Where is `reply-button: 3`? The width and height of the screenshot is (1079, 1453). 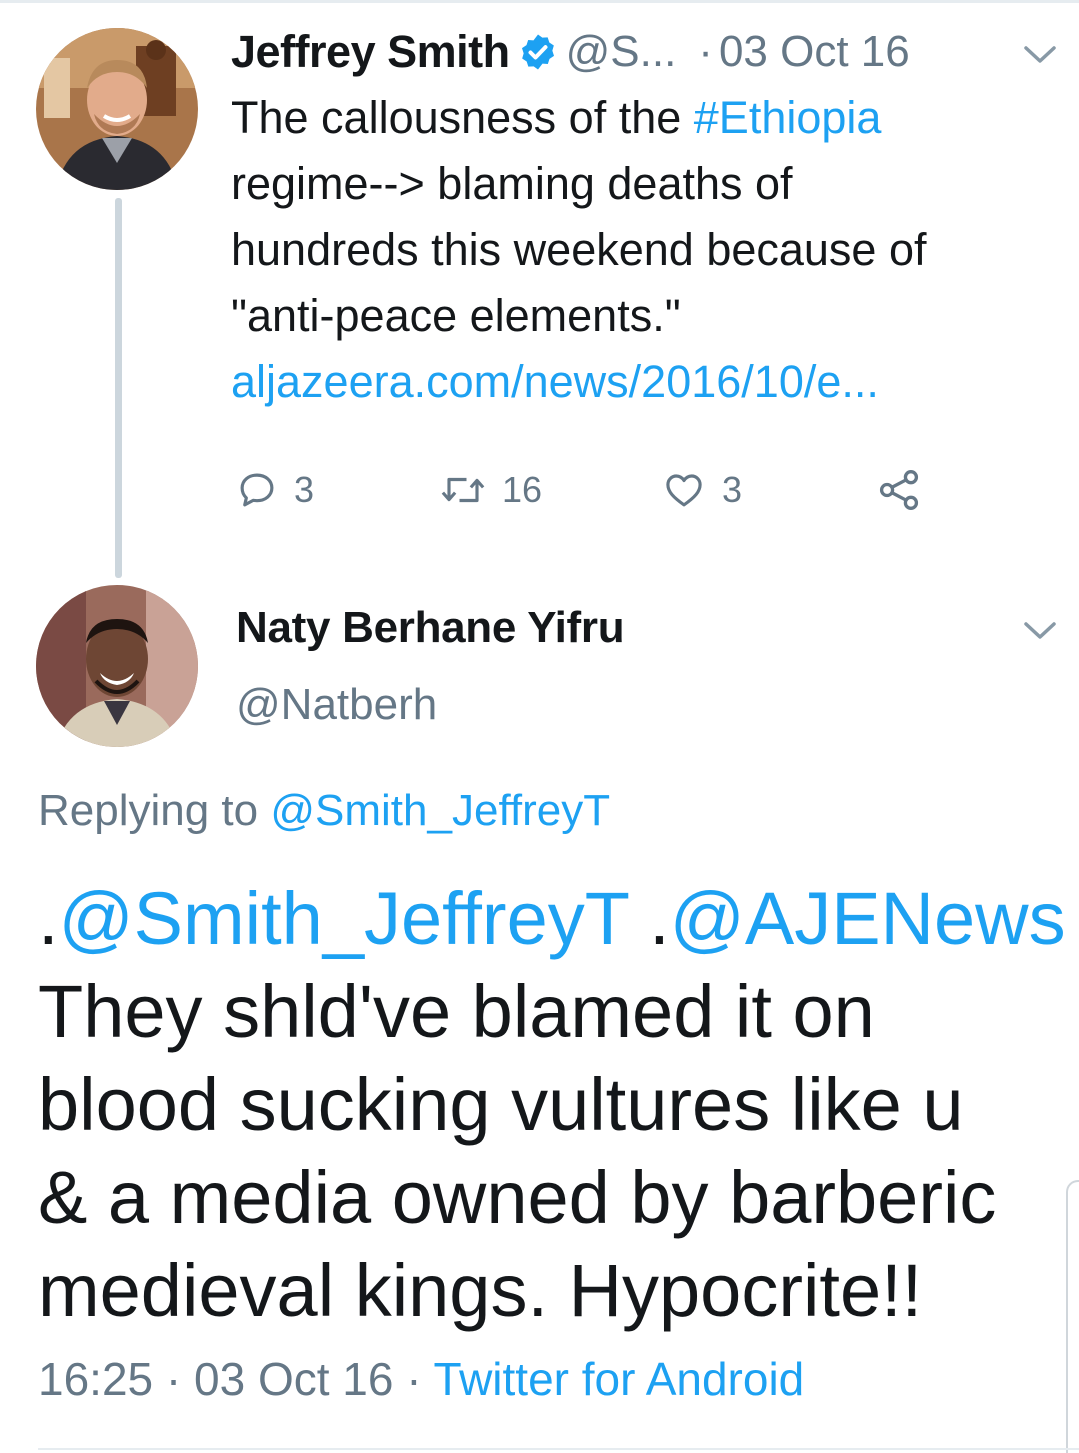 reply-button: 3 is located at coordinates (275, 490).